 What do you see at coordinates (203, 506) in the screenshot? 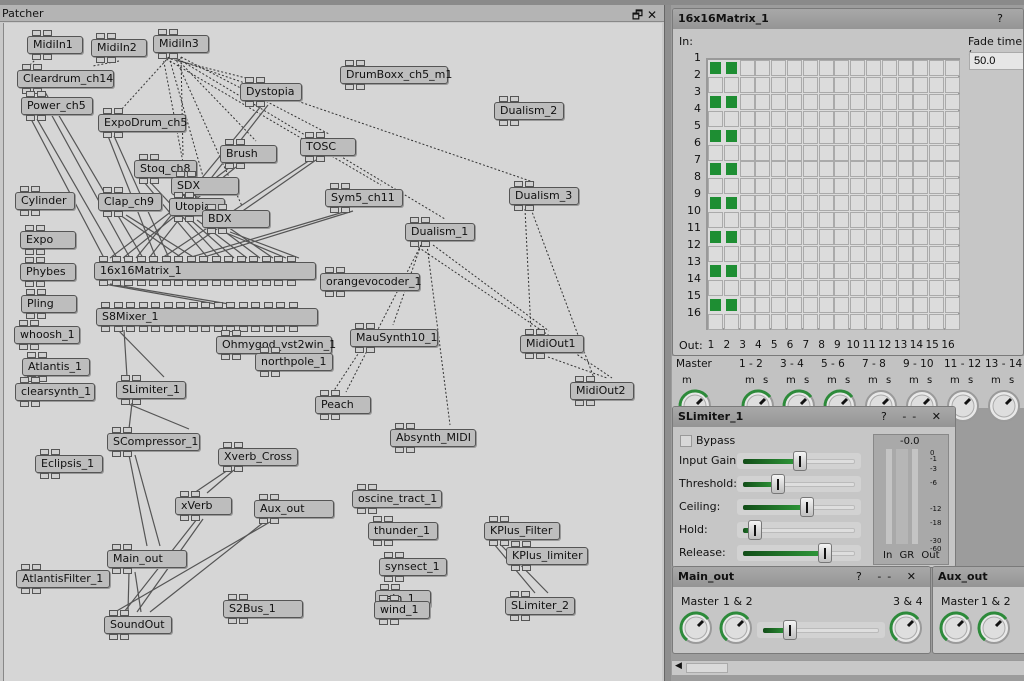
I see `patcher-node: xVerb` at bounding box center [203, 506].